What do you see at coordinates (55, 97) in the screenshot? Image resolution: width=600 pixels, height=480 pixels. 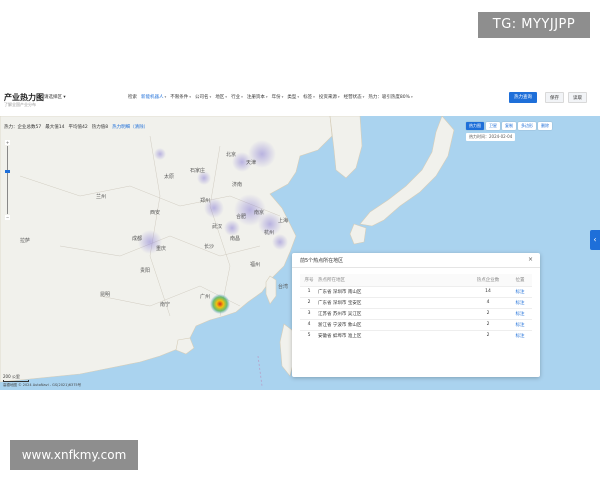 I see `region-select: 请选择区 ▾` at bounding box center [55, 97].